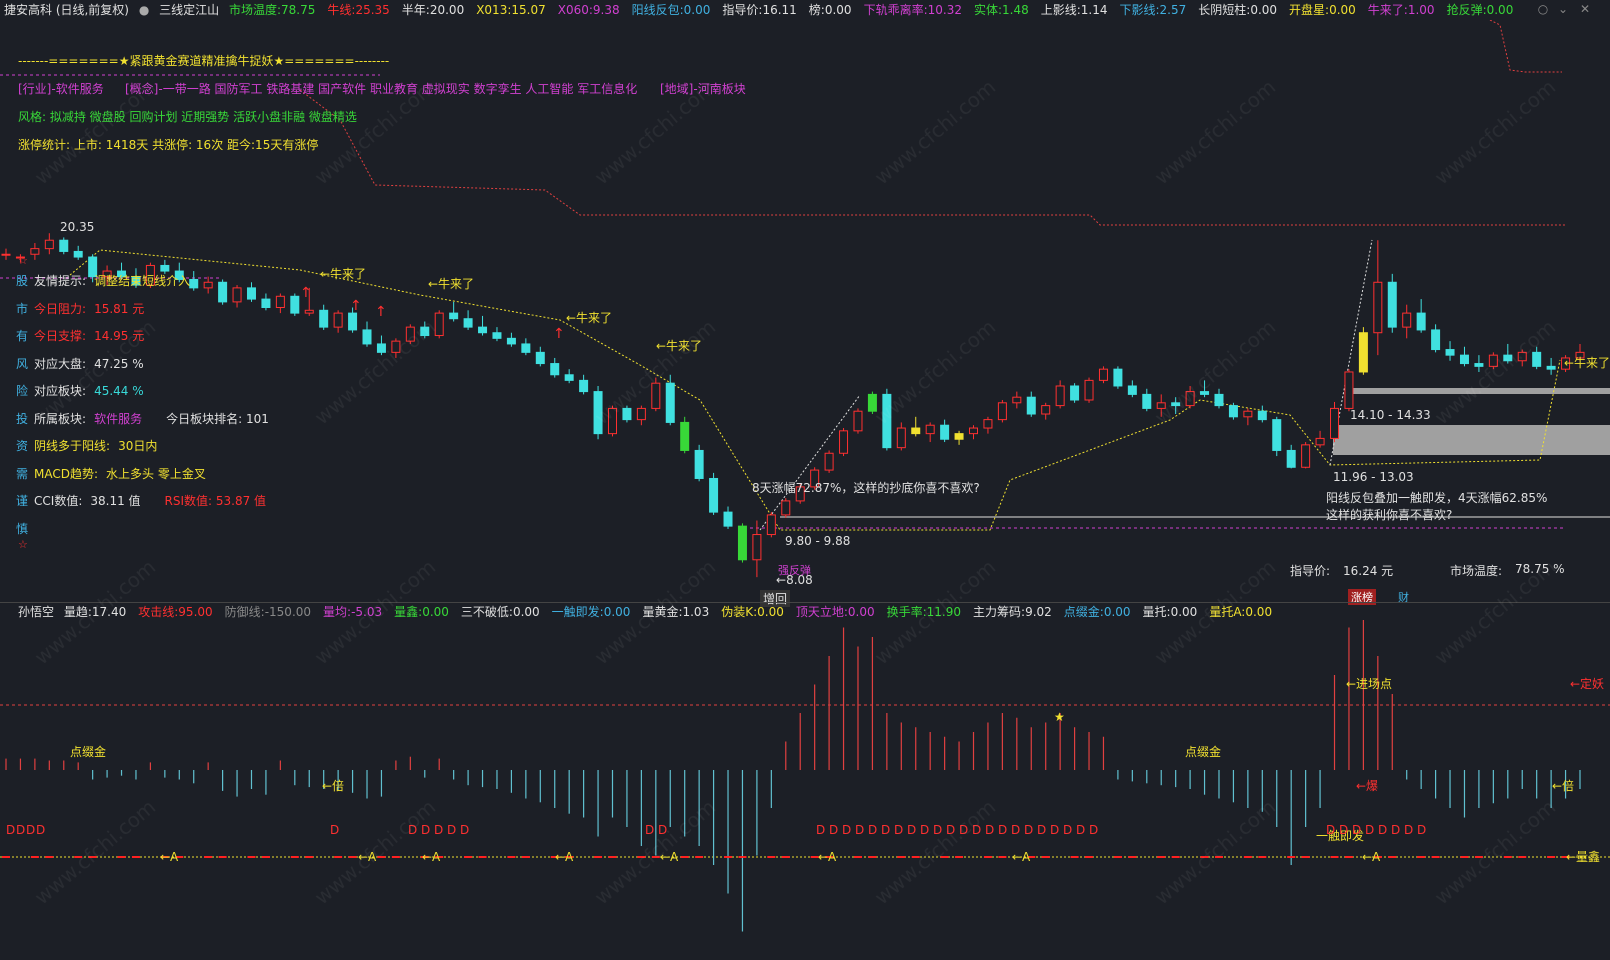  What do you see at coordinates (1367, 786) in the screenshot?
I see `bao-label: ←爆` at bounding box center [1367, 786].